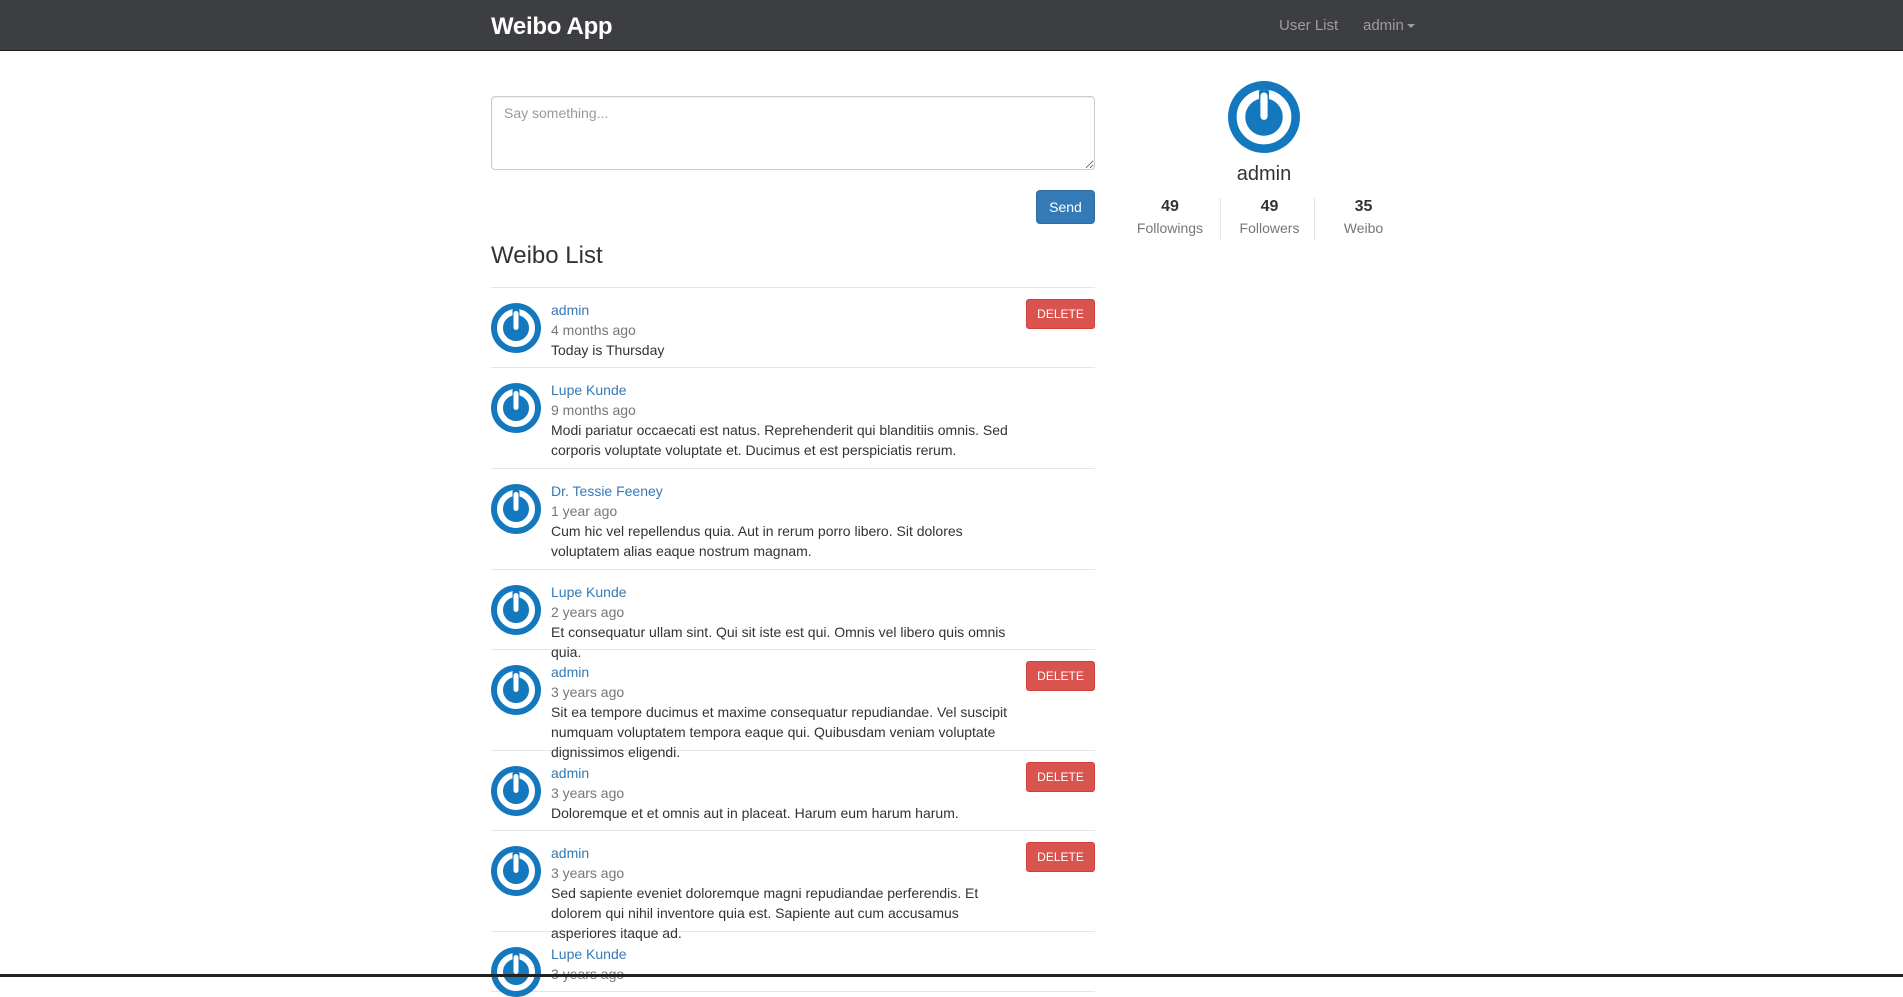  I want to click on stat-weibo-count: 35, so click(1363, 206).